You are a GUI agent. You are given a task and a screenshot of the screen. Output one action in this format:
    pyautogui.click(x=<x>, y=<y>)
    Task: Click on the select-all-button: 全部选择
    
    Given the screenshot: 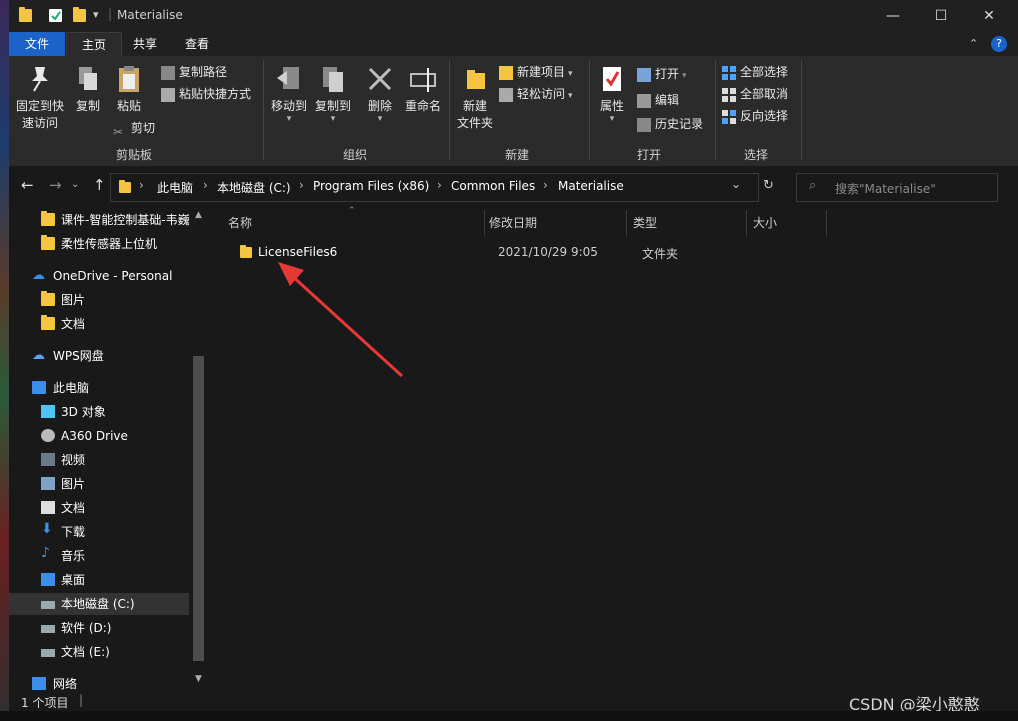 What is the action you would take?
    pyautogui.click(x=755, y=72)
    